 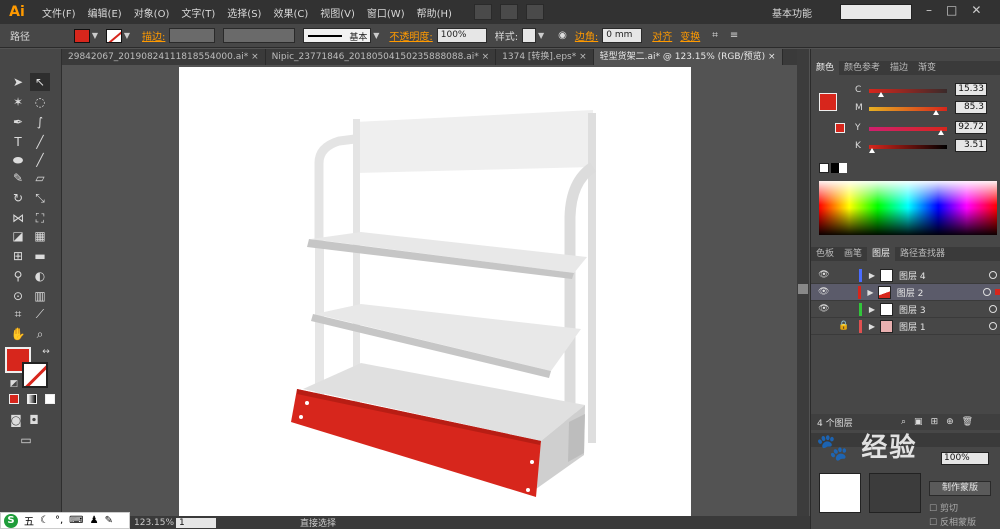 What do you see at coordinates (881, 254) in the screenshot?
I see `tab-layers: 图层` at bounding box center [881, 254].